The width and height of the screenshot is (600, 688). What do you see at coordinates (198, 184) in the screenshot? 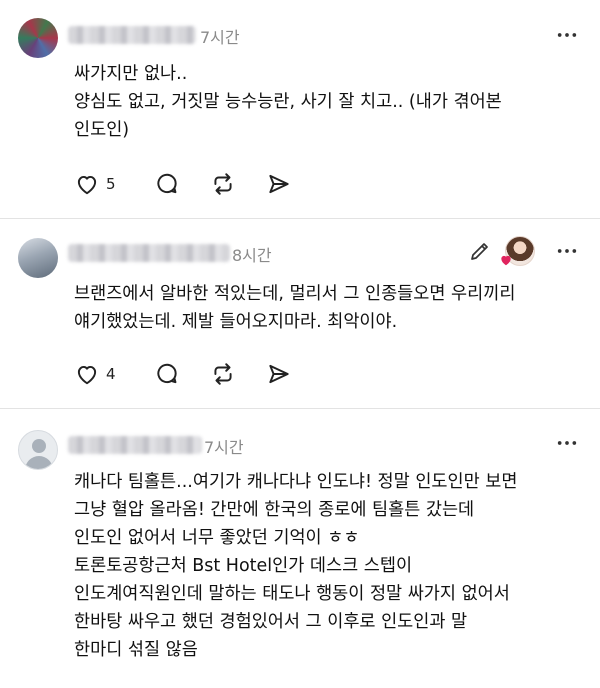
I see `action-bar: 5` at bounding box center [198, 184].